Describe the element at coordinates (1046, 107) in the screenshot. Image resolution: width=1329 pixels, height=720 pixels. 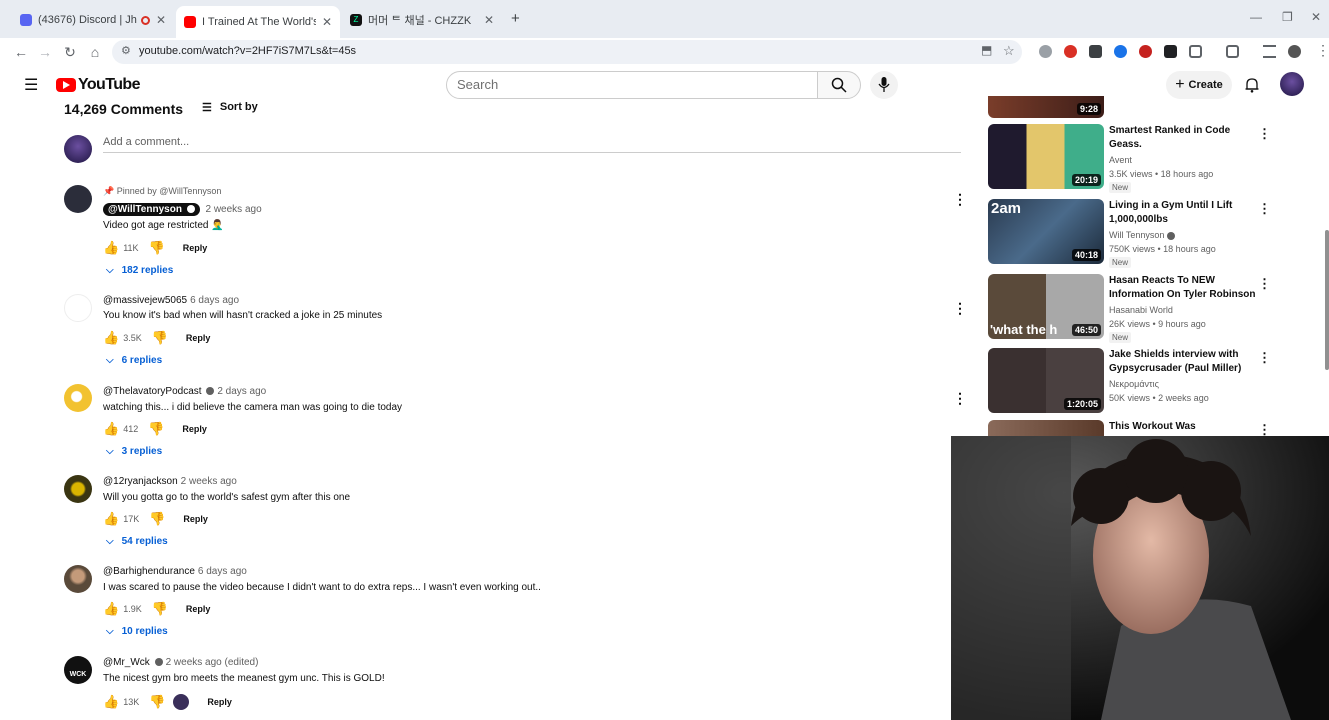
I see `video-thumbnail: 9:28` at that location.